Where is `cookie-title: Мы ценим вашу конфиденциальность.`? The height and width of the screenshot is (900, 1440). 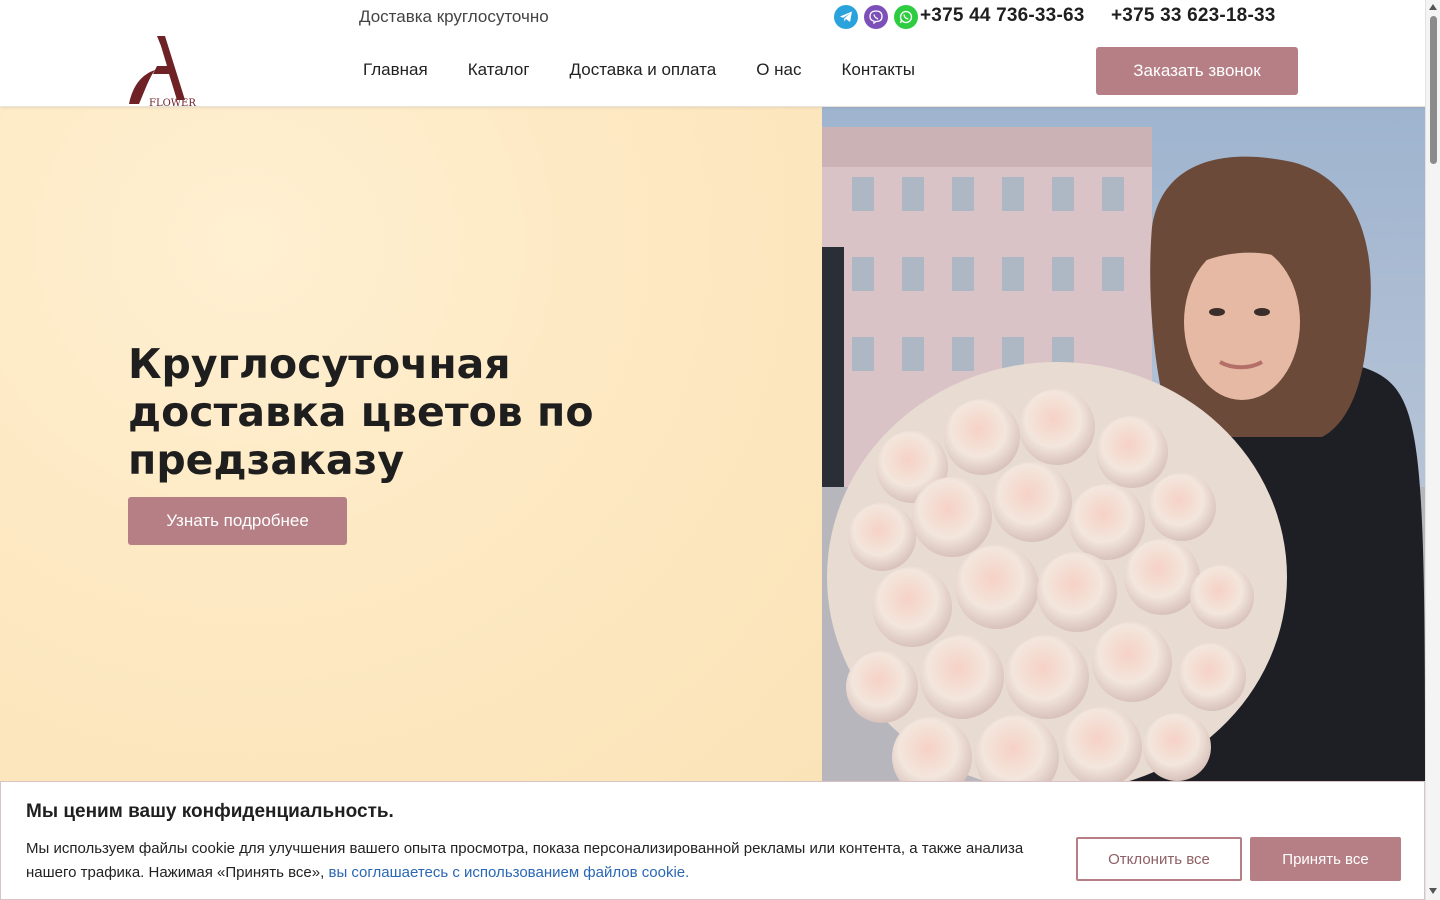 cookie-title: Мы ценим вашу конфиденциальность. is located at coordinates (210, 811).